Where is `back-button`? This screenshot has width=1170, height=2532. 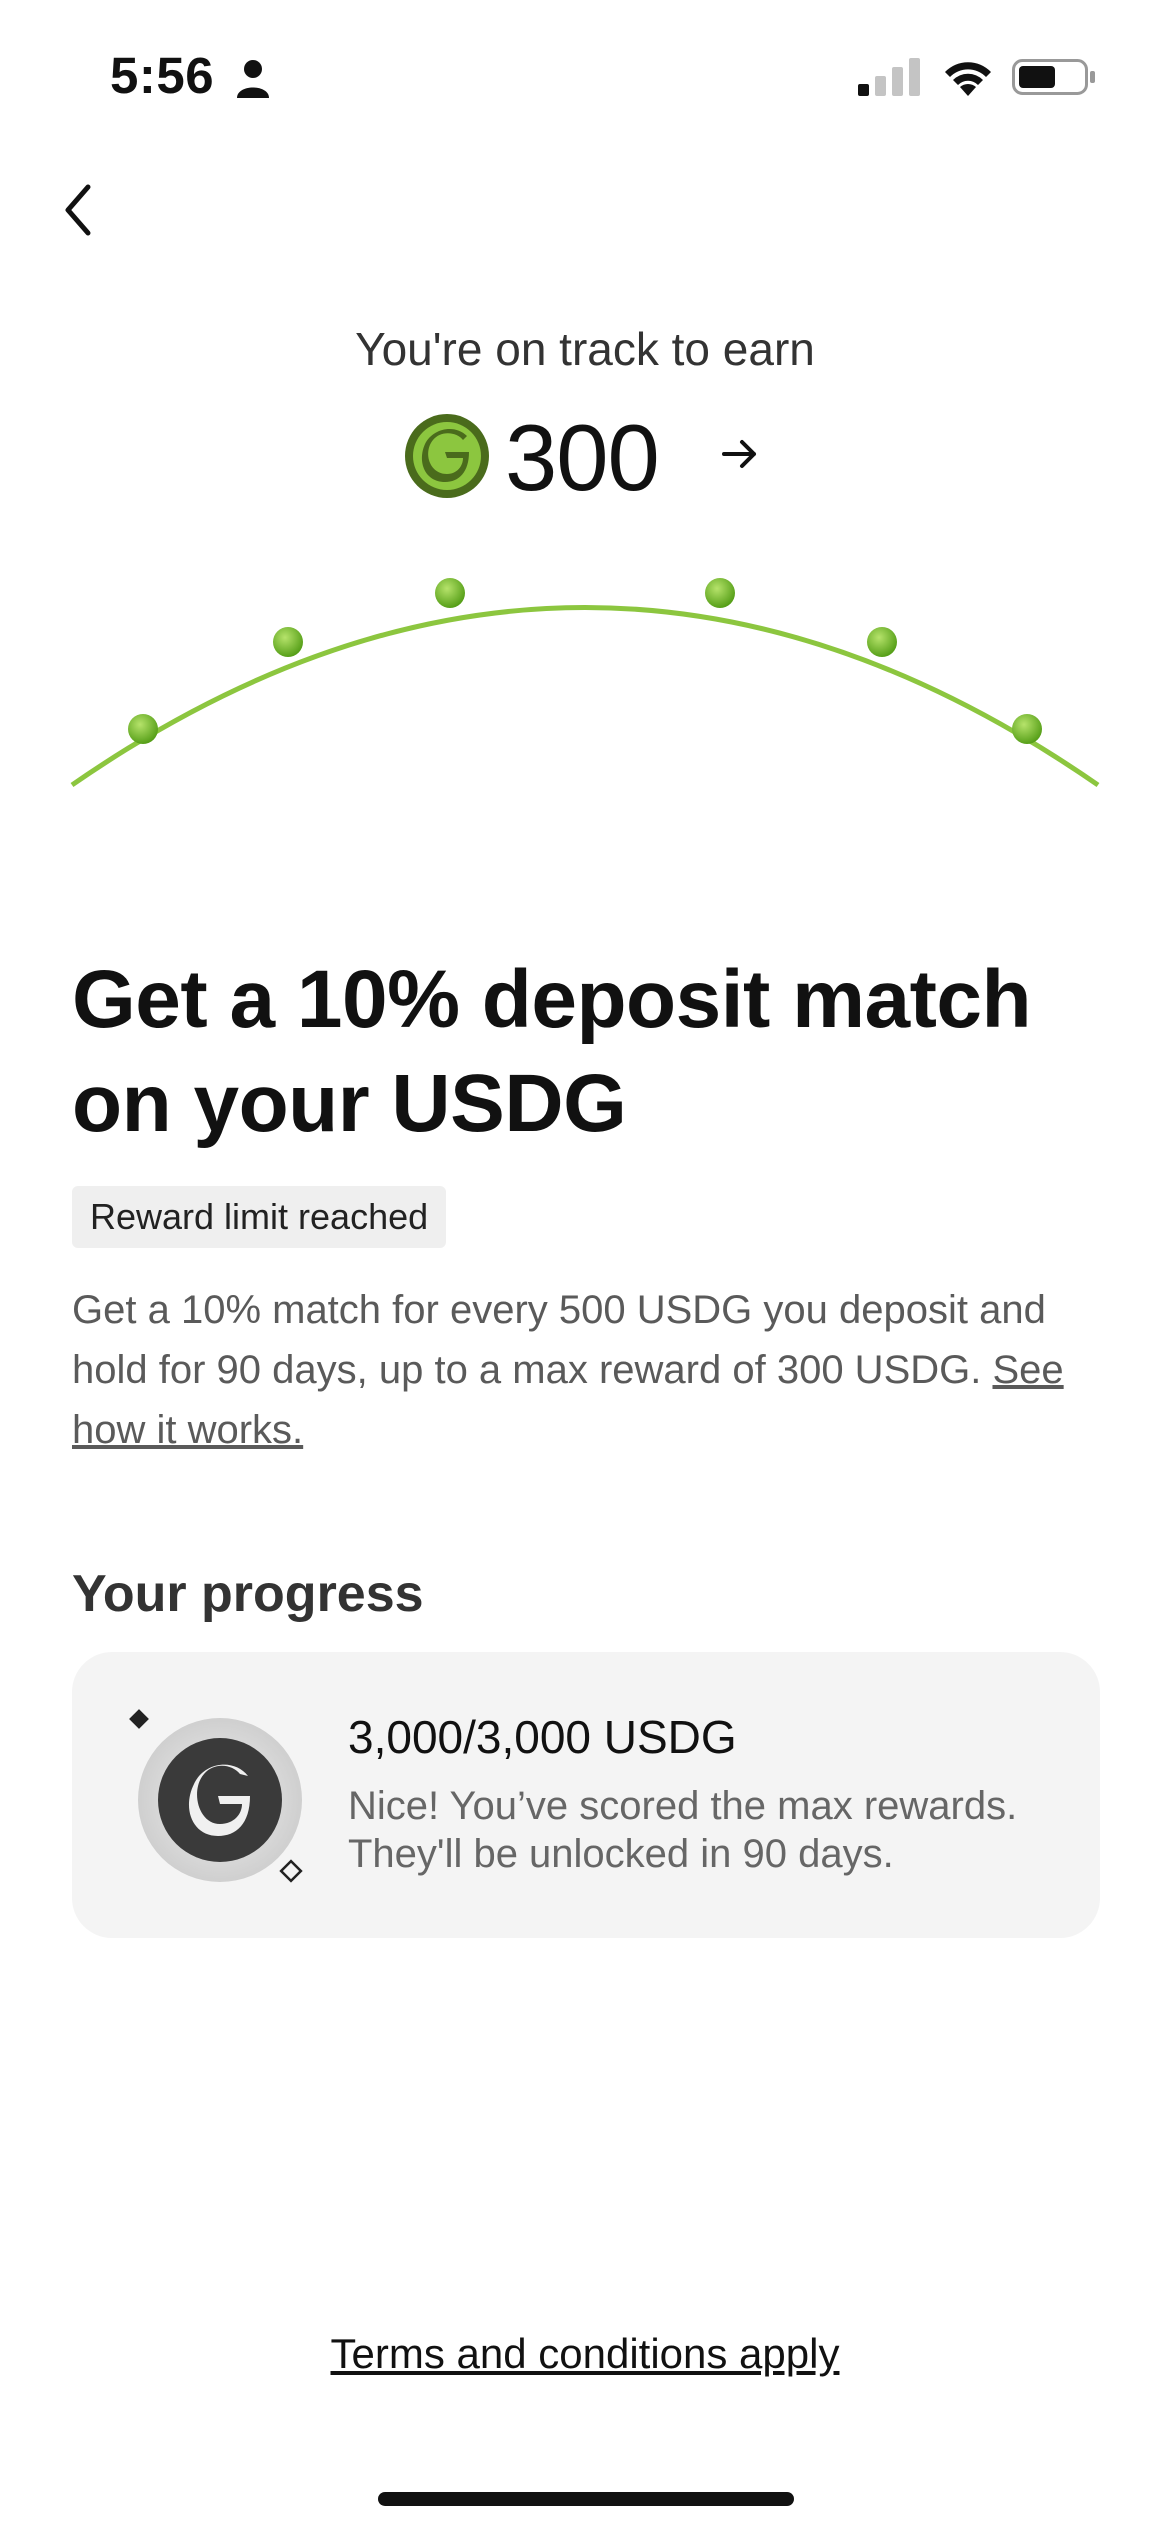 back-button is located at coordinates (83, 210).